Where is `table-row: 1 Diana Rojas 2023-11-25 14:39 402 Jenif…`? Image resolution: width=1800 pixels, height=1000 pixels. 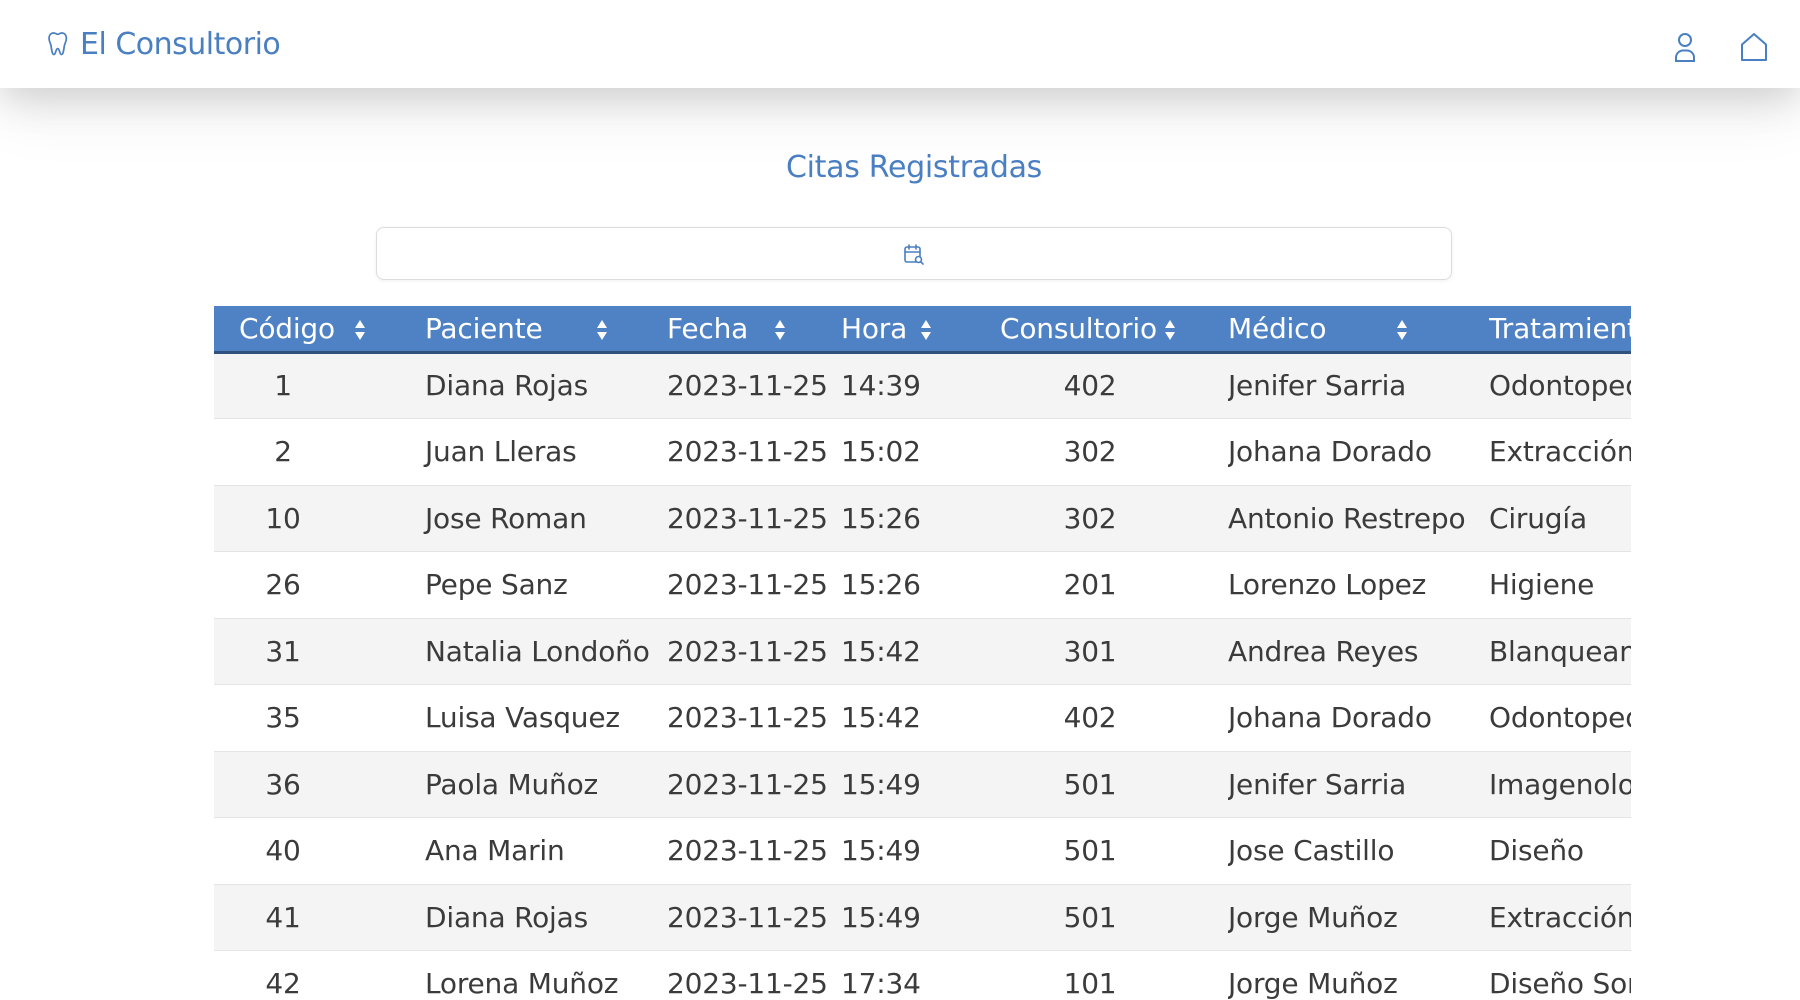 table-row: 1 Diana Rojas 2023-11-25 14:39 402 Jenif… is located at coordinates (922, 385).